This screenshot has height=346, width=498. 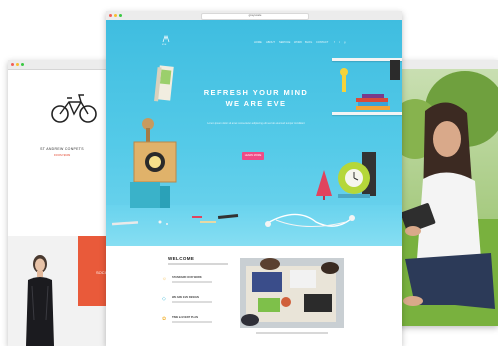 What do you see at coordinates (187, 277) in the screenshot?
I see `feature-title: STANDARD OUR WORK` at bounding box center [187, 277].